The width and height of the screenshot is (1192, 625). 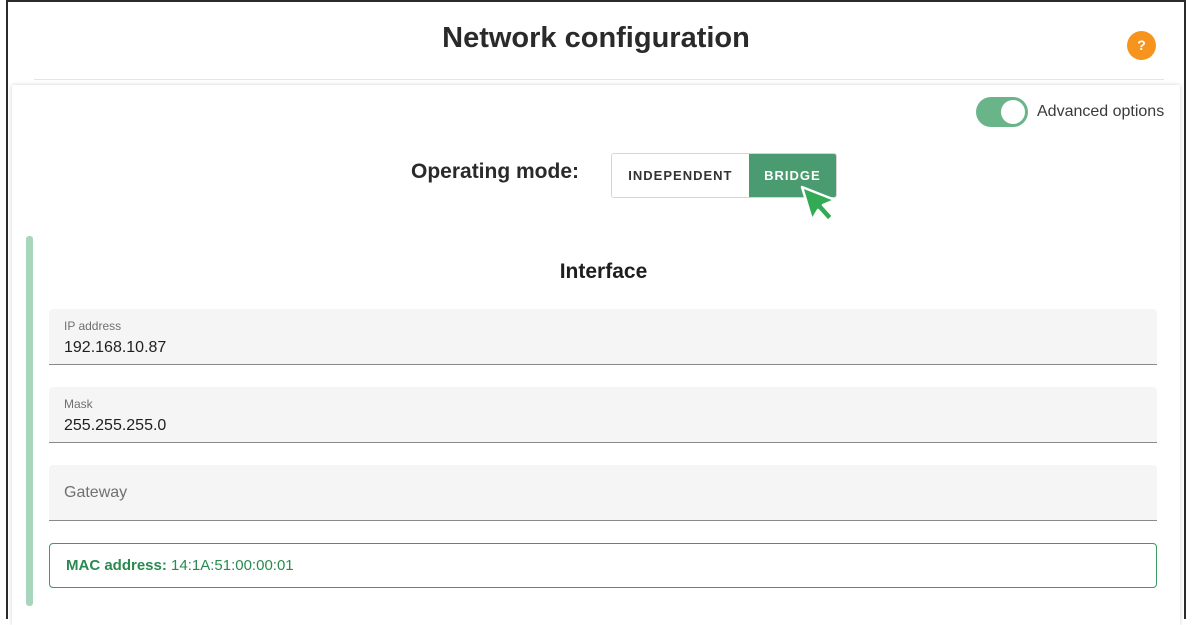 I want to click on help-icon: ?, so click(x=1141, y=45).